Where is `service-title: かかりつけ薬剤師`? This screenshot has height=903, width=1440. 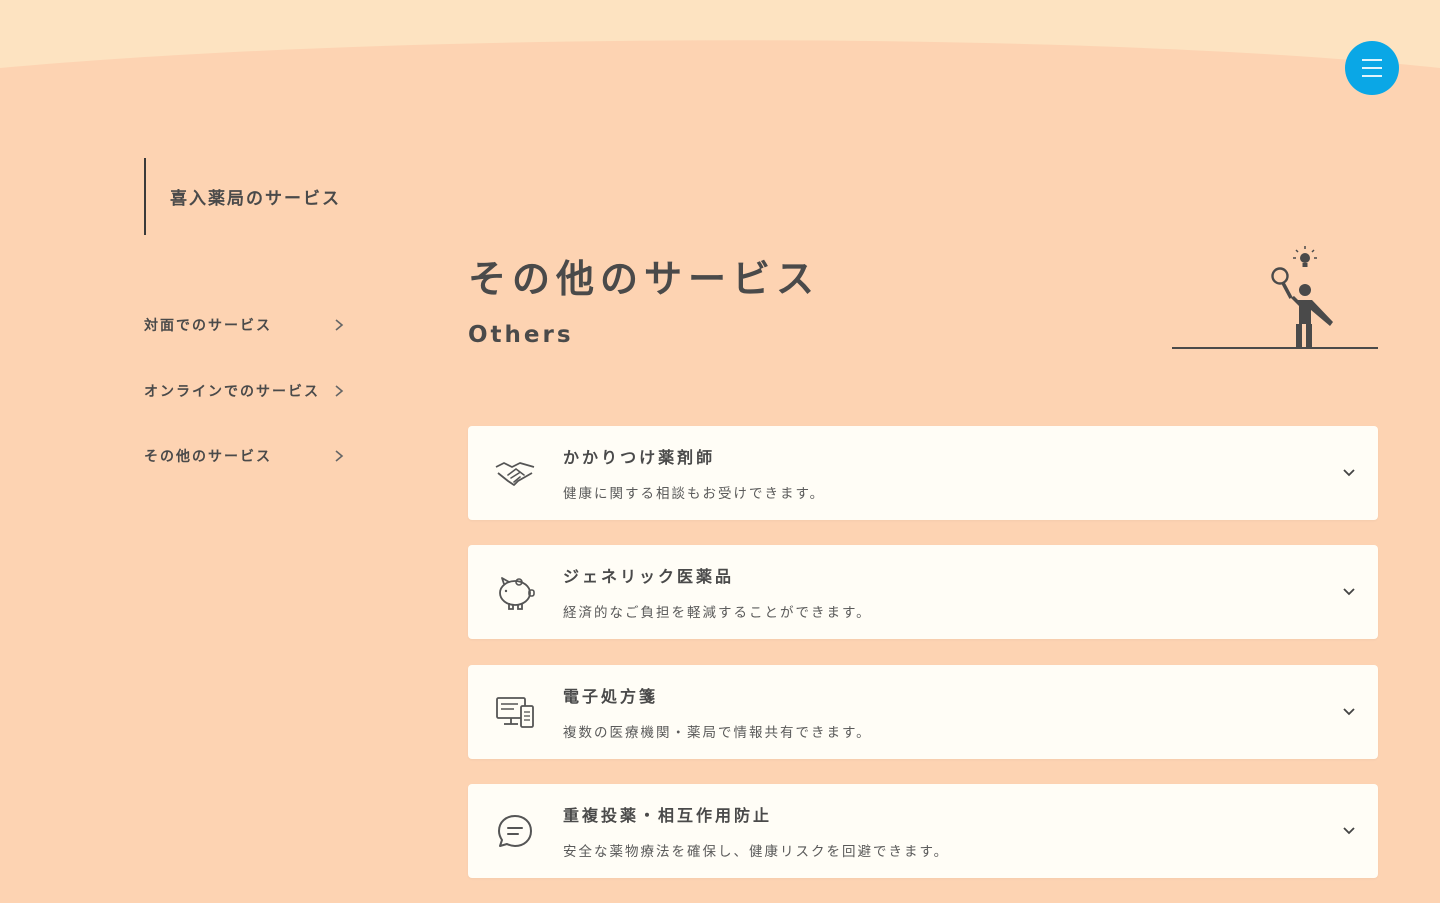
service-title: かかりつけ薬剤師 is located at coordinates (639, 457).